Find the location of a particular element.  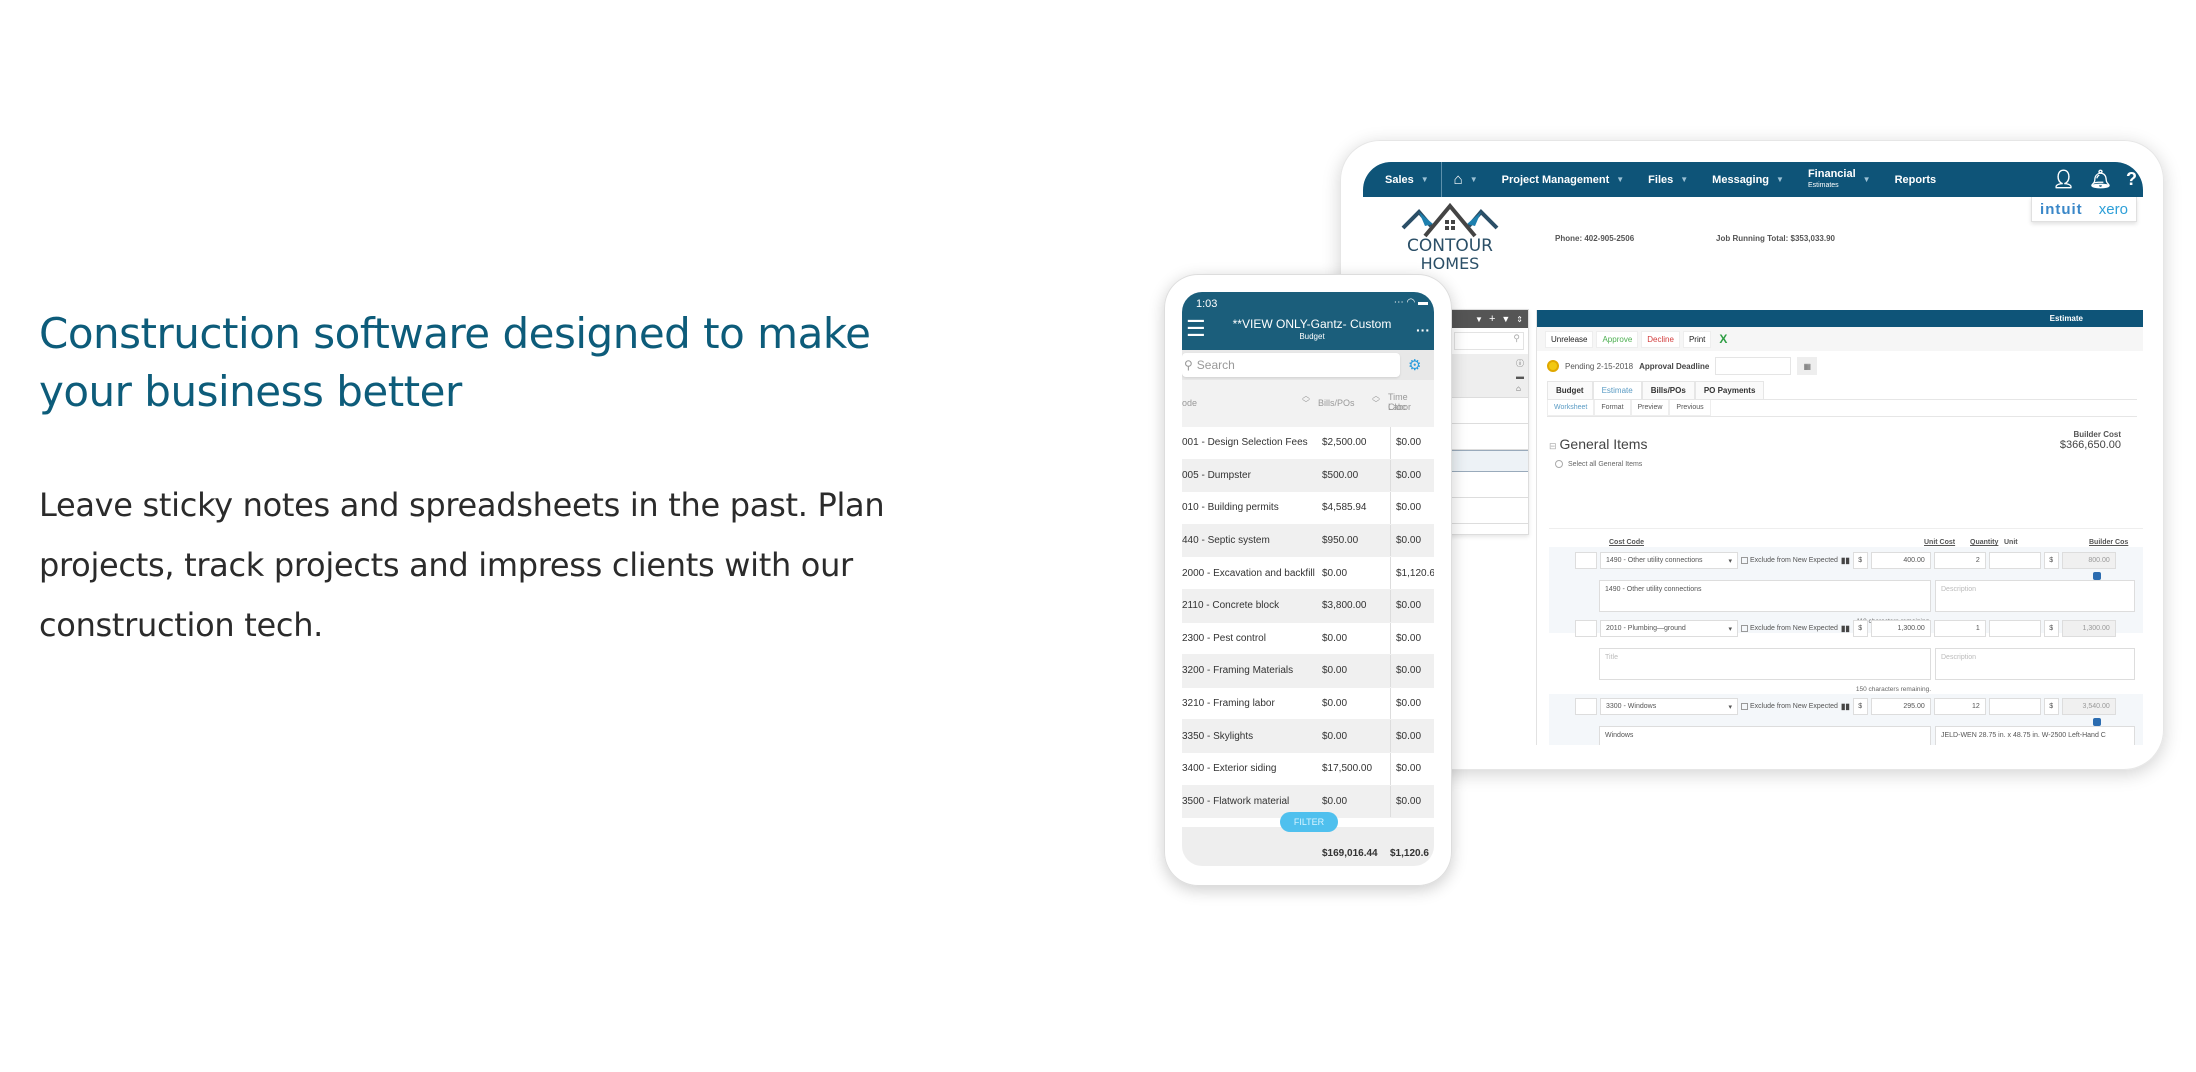

add-icon: + is located at coordinates (1492, 319).